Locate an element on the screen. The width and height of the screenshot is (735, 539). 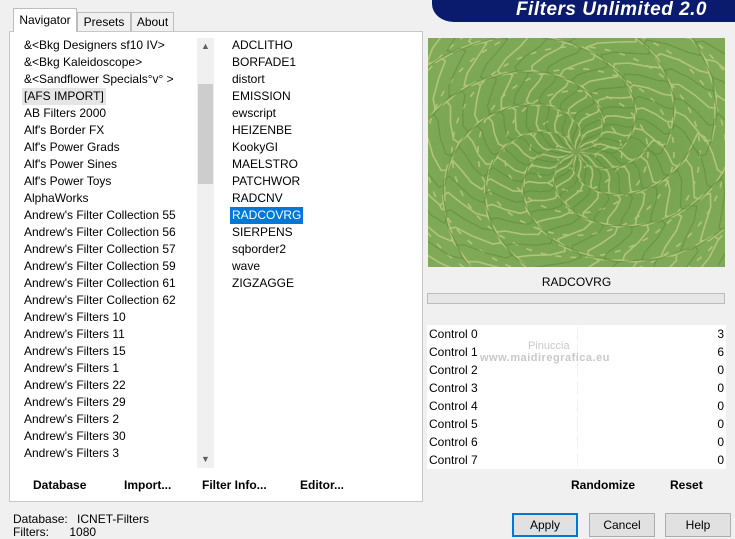
filter-item: ZIGZAGGE is located at coordinates (263, 283).